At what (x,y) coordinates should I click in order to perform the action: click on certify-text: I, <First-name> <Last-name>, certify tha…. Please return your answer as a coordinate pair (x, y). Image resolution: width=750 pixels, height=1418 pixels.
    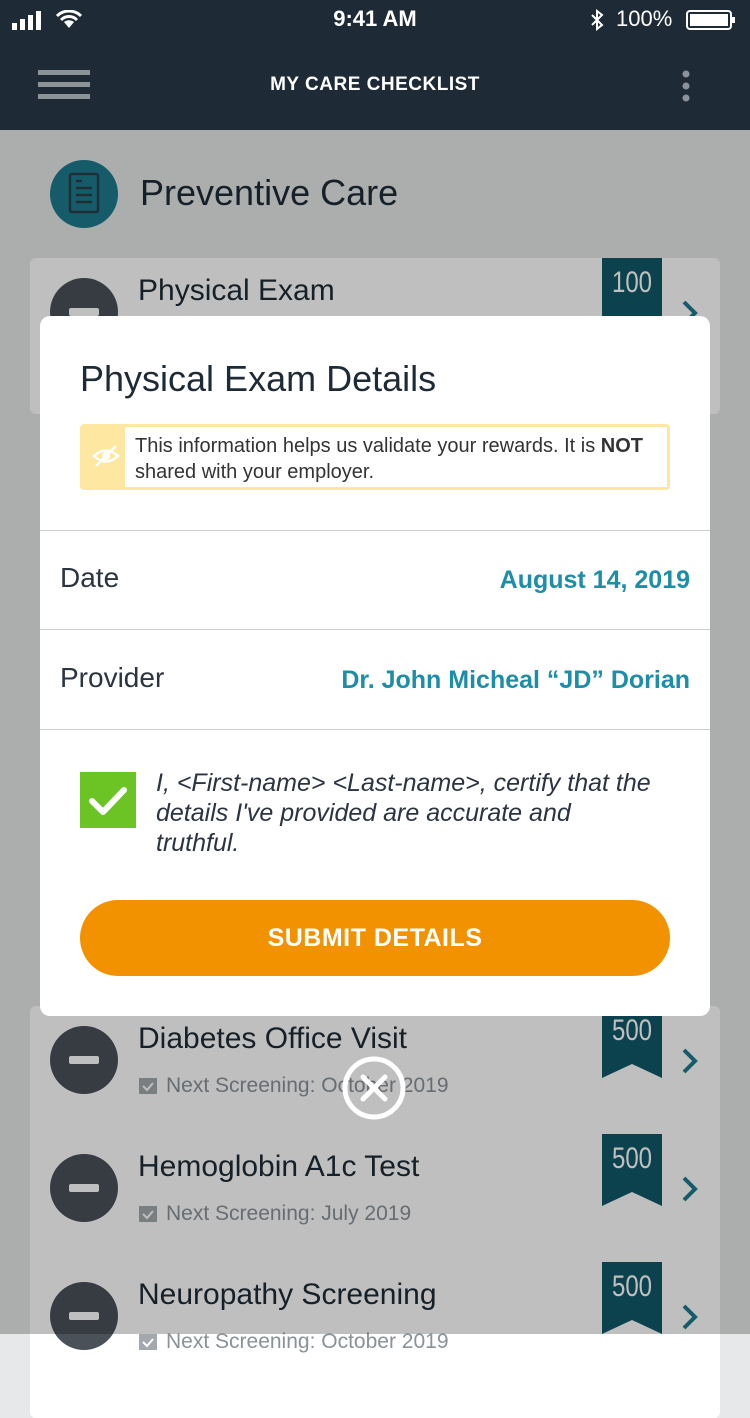
    Looking at the image, I should click on (403, 813).